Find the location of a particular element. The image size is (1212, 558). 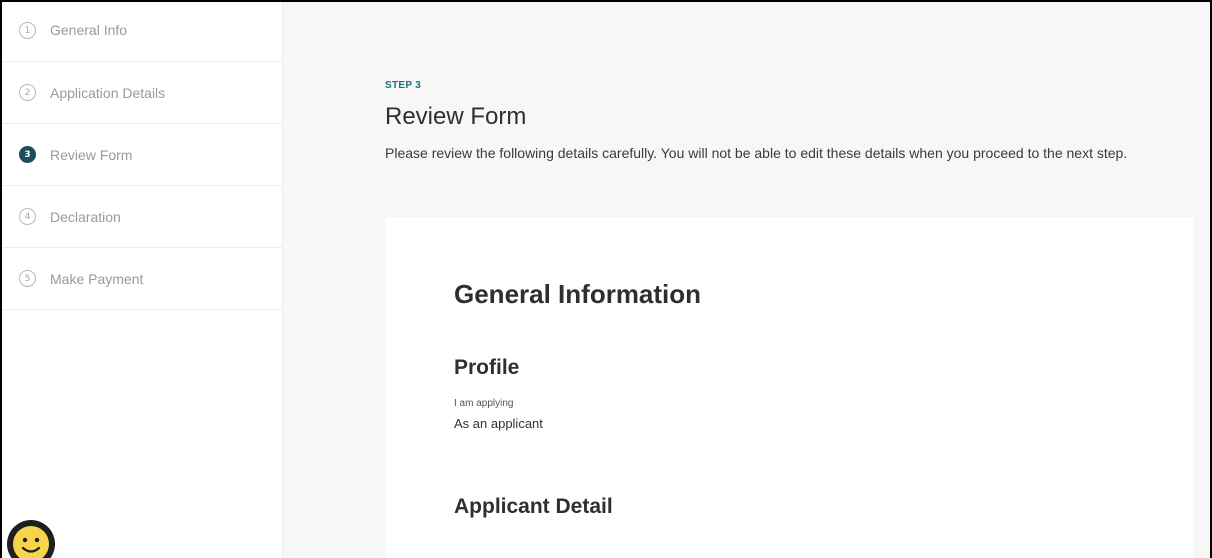

section-title-general-information: General Information is located at coordinates (578, 294).